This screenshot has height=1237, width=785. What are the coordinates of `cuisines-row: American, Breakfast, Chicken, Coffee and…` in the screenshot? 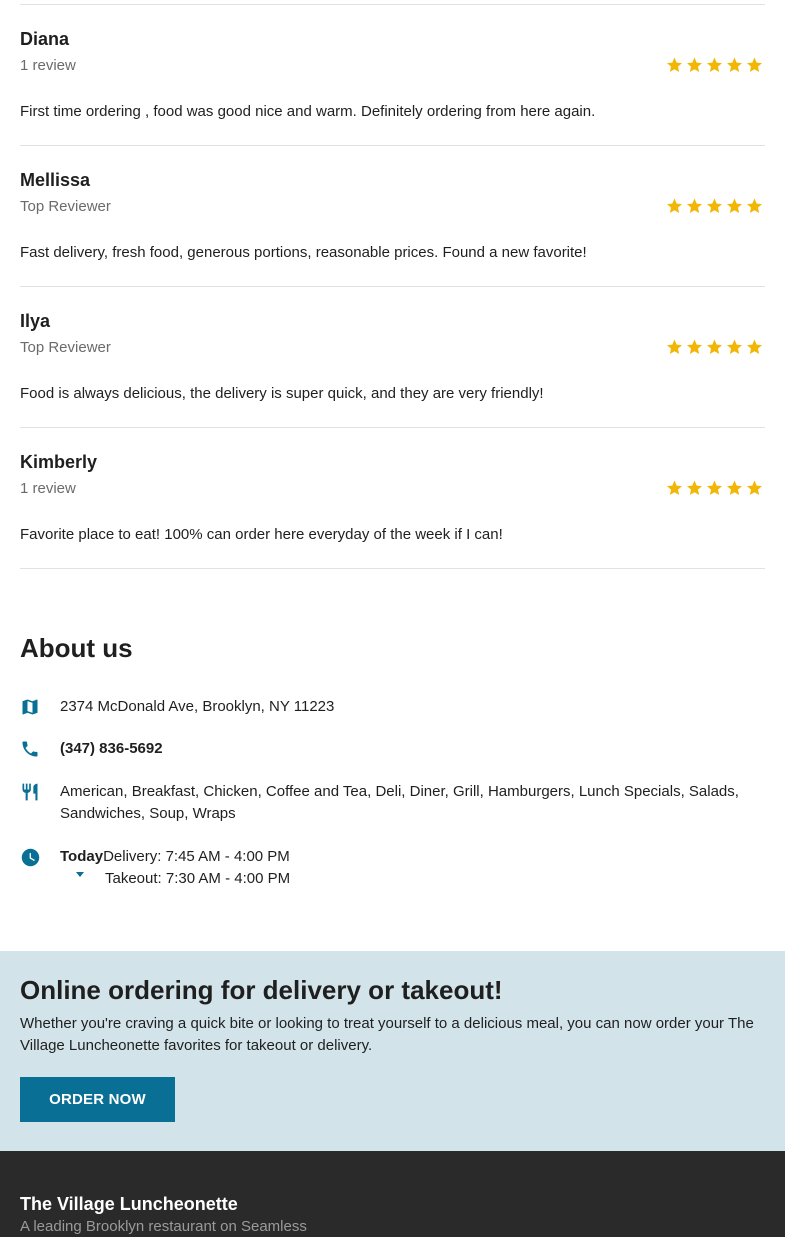 It's located at (392, 803).